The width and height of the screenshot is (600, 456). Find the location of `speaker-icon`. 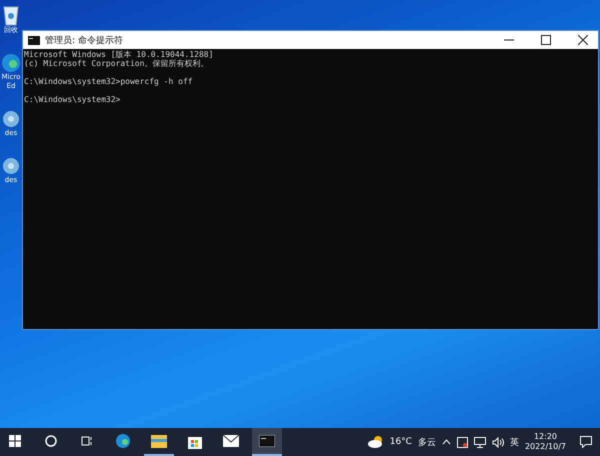

speaker-icon is located at coordinates (498, 442).